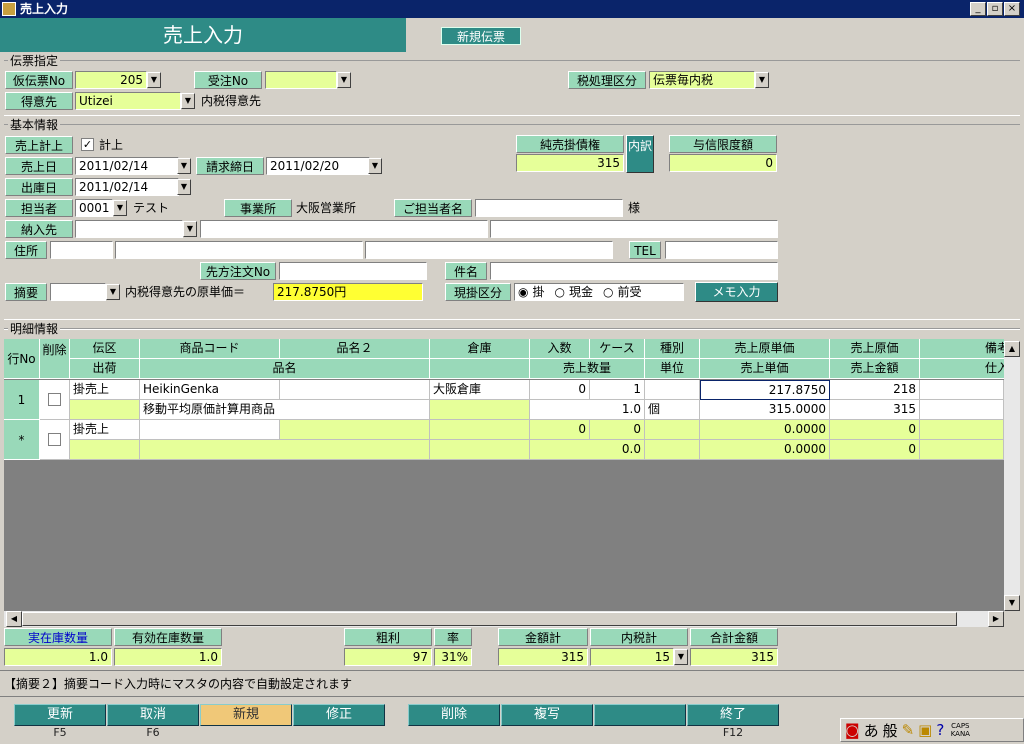 This screenshot has width=1024, height=744. What do you see at coordinates (353, 271) in the screenshot?
I see `sakichumon-input` at bounding box center [353, 271].